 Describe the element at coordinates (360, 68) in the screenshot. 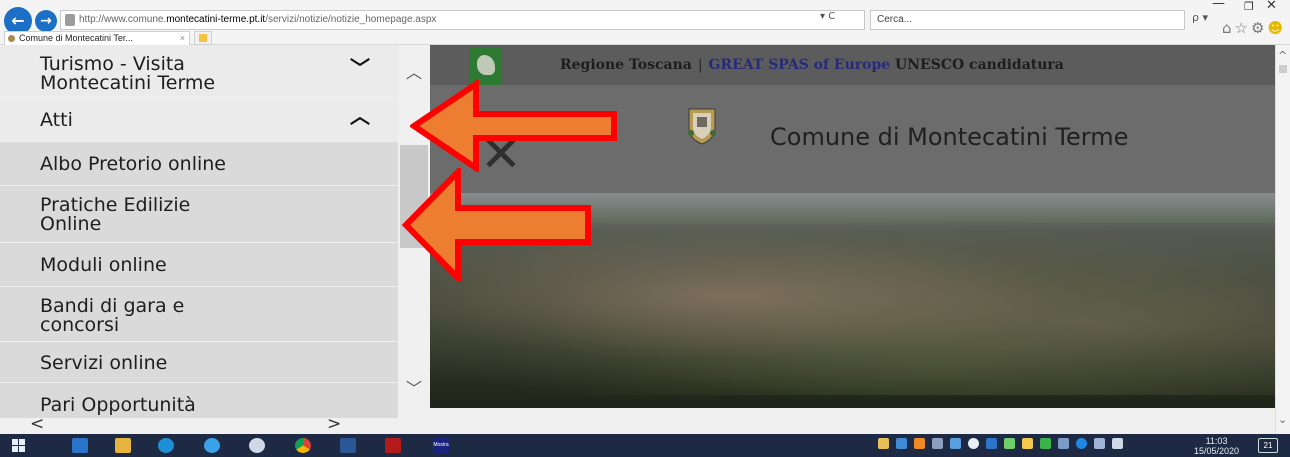

I see `chevron-down-icon: ﹀` at that location.